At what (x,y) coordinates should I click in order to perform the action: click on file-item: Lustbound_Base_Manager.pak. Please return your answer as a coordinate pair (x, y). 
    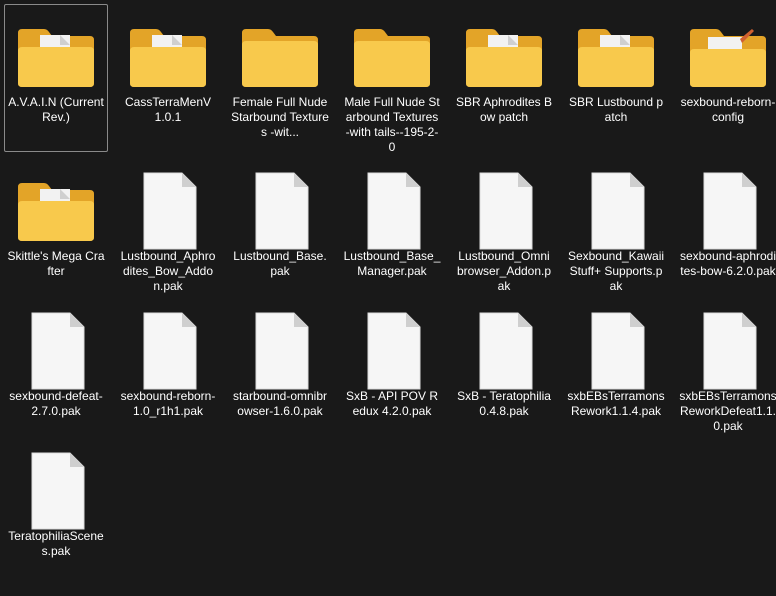
    Looking at the image, I should click on (392, 232).